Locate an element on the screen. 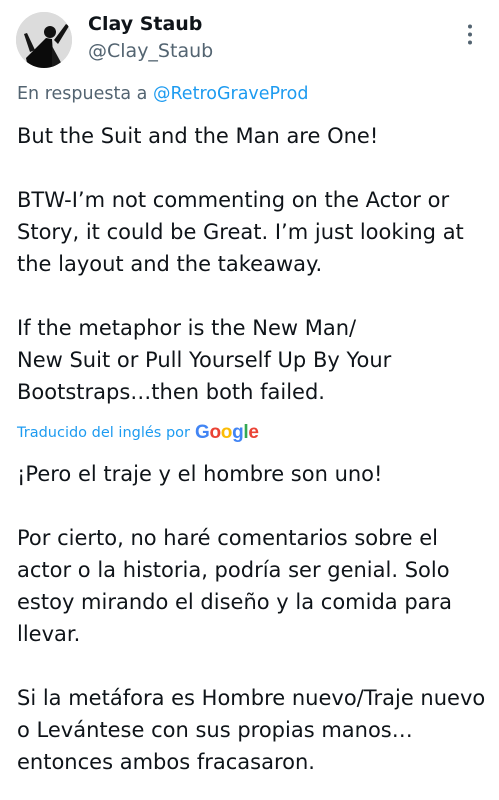 The width and height of the screenshot is (499, 800). reply-mention-link: @RetroGraveProd is located at coordinates (231, 94).